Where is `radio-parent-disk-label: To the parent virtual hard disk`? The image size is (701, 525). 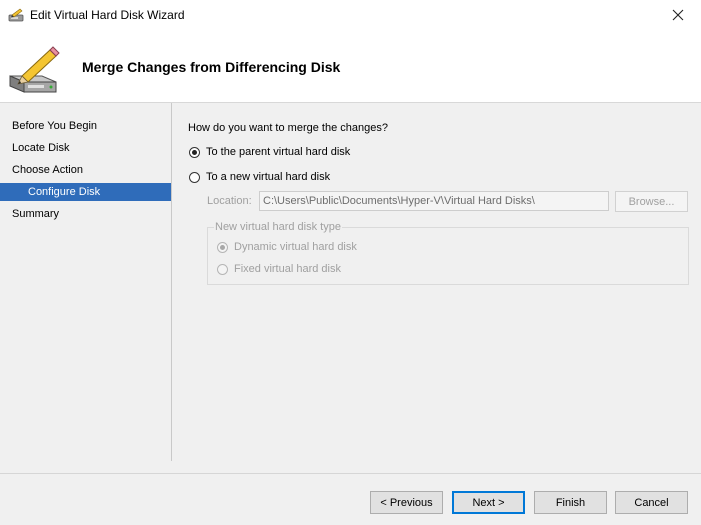 radio-parent-disk-label: To the parent virtual hard disk is located at coordinates (278, 152).